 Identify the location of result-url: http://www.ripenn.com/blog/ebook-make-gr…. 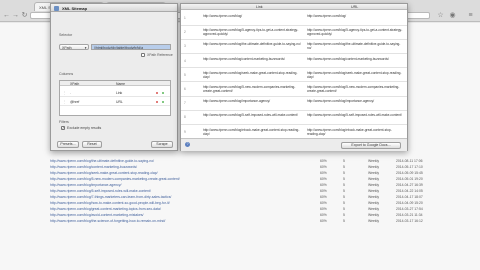
(355, 132).